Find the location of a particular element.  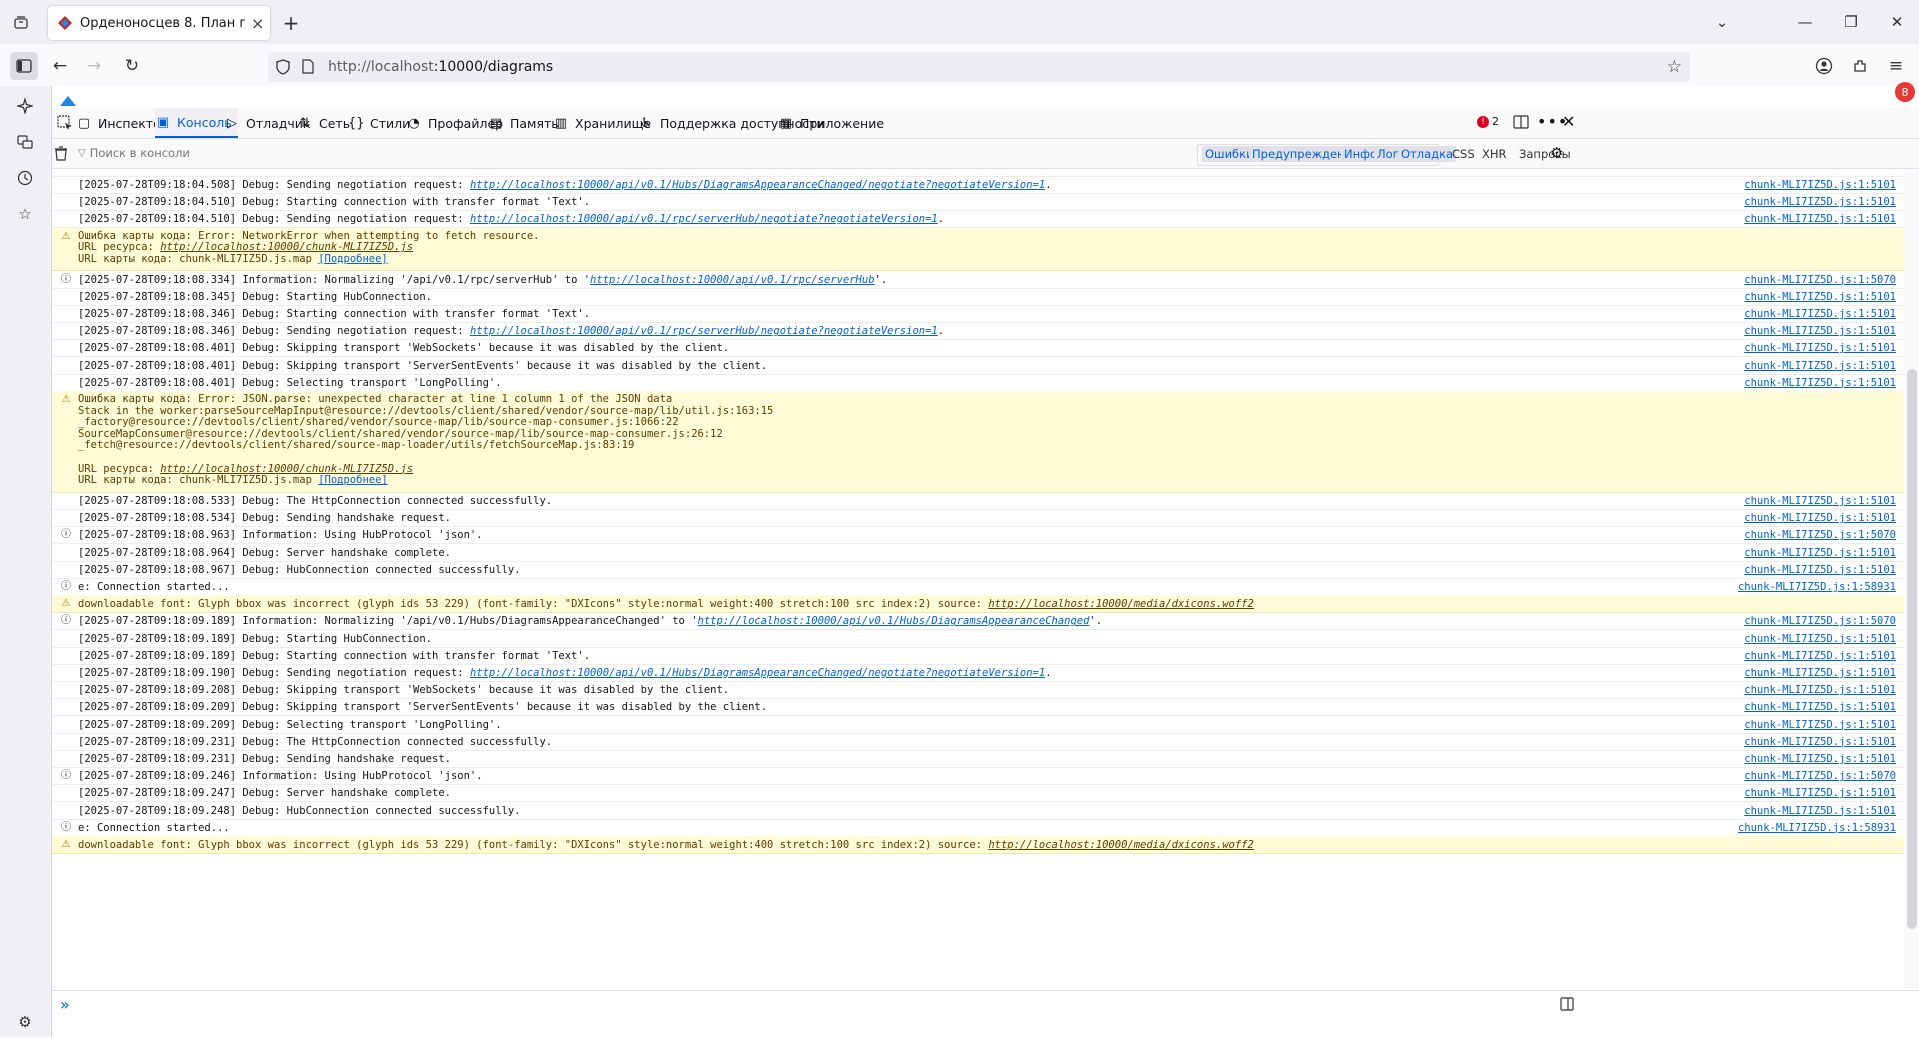

extensions-icon is located at coordinates (1860, 66).